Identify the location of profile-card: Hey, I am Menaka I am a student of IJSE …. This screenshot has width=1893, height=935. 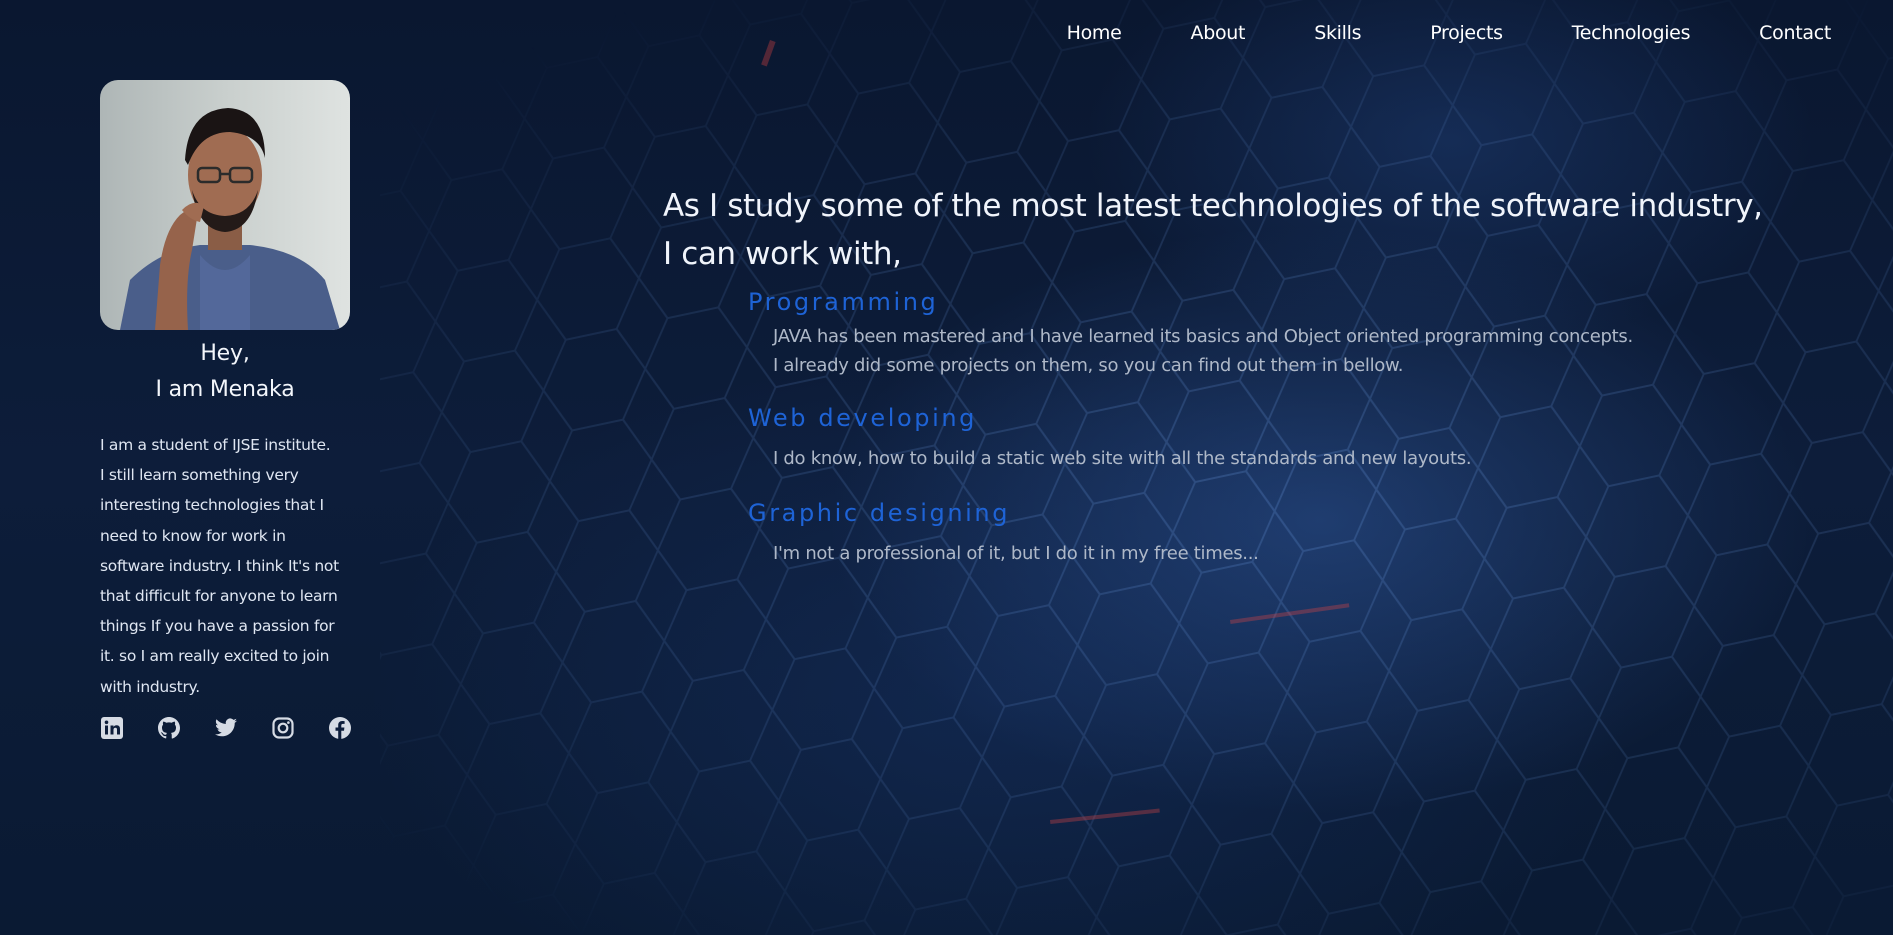
(225, 391).